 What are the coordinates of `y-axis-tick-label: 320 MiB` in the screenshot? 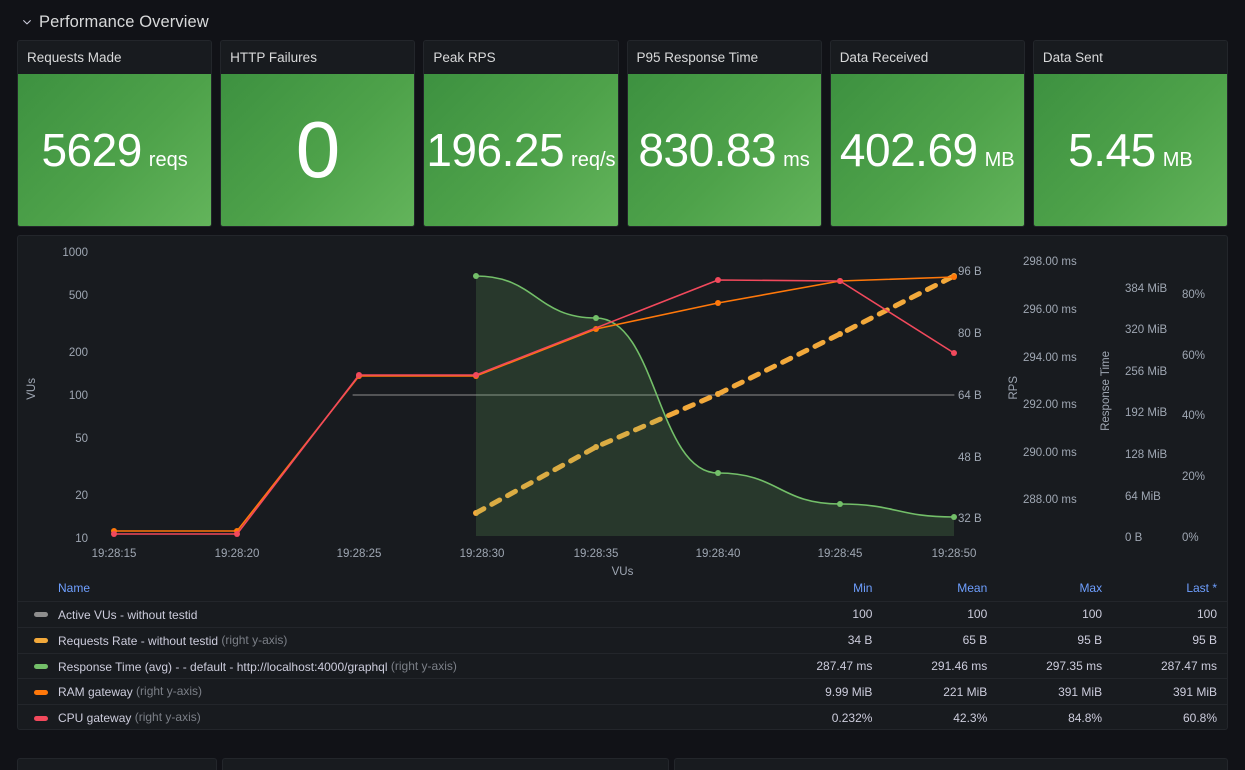 It's located at (1146, 330).